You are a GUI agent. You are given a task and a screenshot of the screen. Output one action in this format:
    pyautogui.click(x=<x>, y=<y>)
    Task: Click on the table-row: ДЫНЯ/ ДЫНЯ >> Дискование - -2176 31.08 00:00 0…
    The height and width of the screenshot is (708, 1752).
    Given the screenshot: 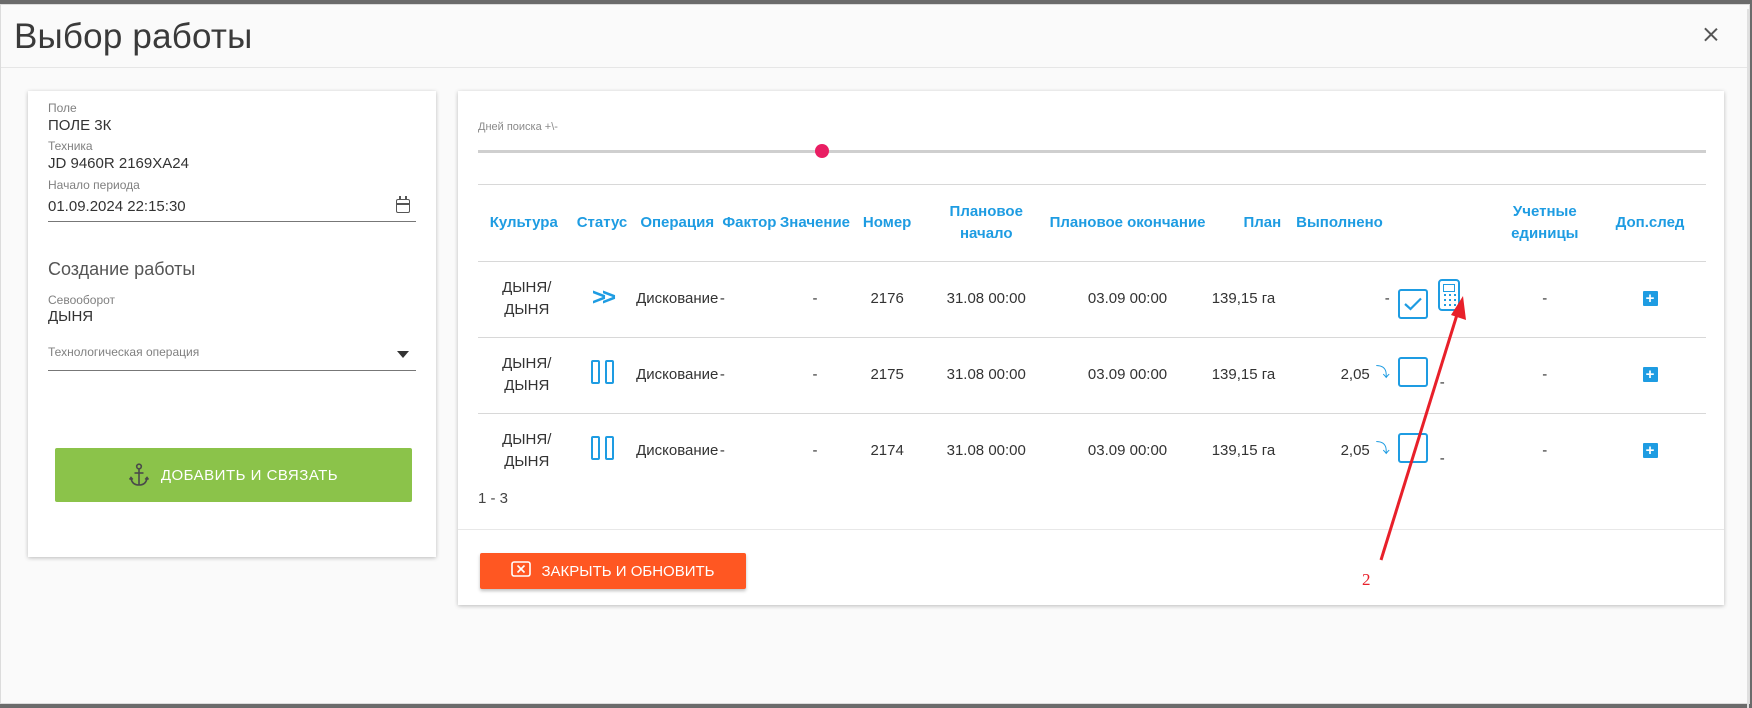 What is the action you would take?
    pyautogui.click(x=1092, y=299)
    